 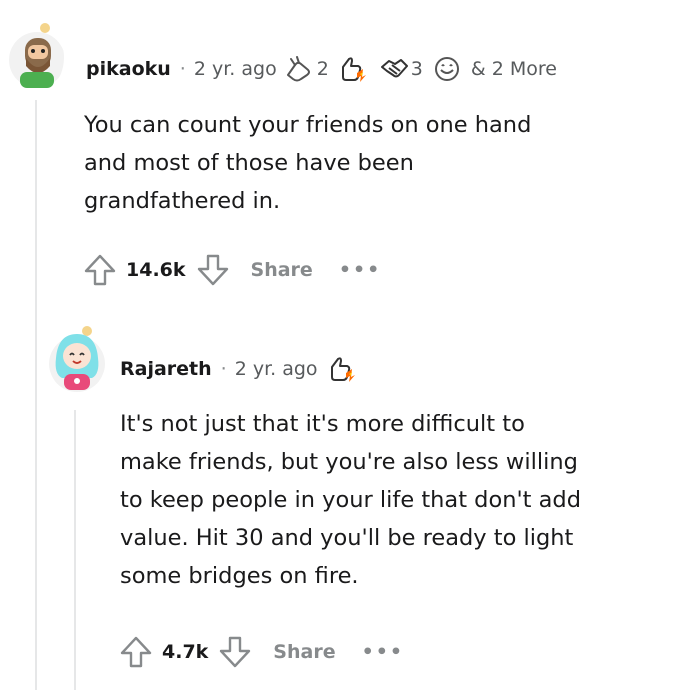 I want to click on avatar-pikaoku-icon, so click(x=36, y=55).